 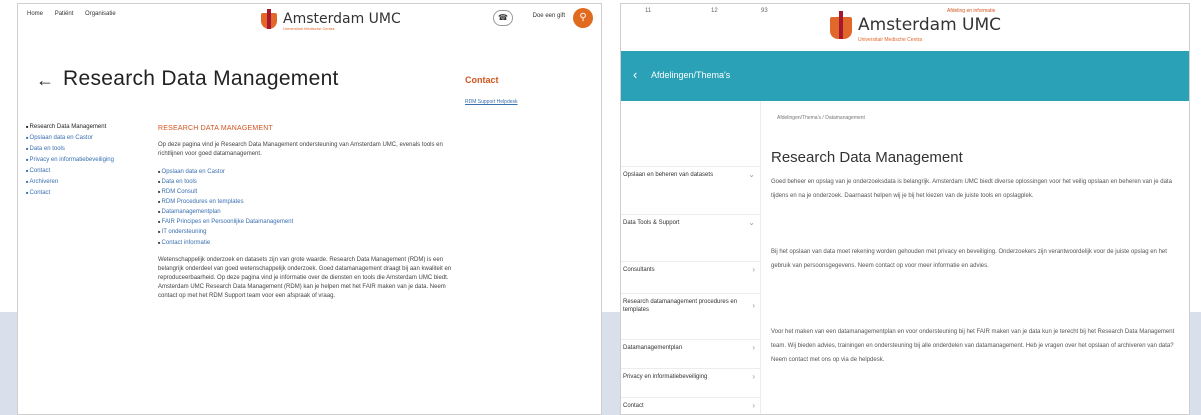 What do you see at coordinates (633, 406) in the screenshot?
I see `side-nav-label: Contact` at bounding box center [633, 406].